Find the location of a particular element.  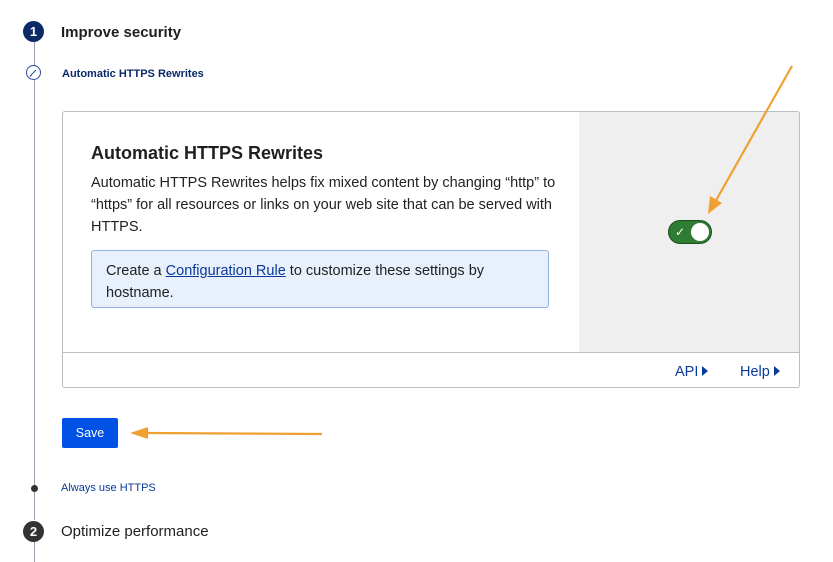

api-link: API is located at coordinates (692, 372).